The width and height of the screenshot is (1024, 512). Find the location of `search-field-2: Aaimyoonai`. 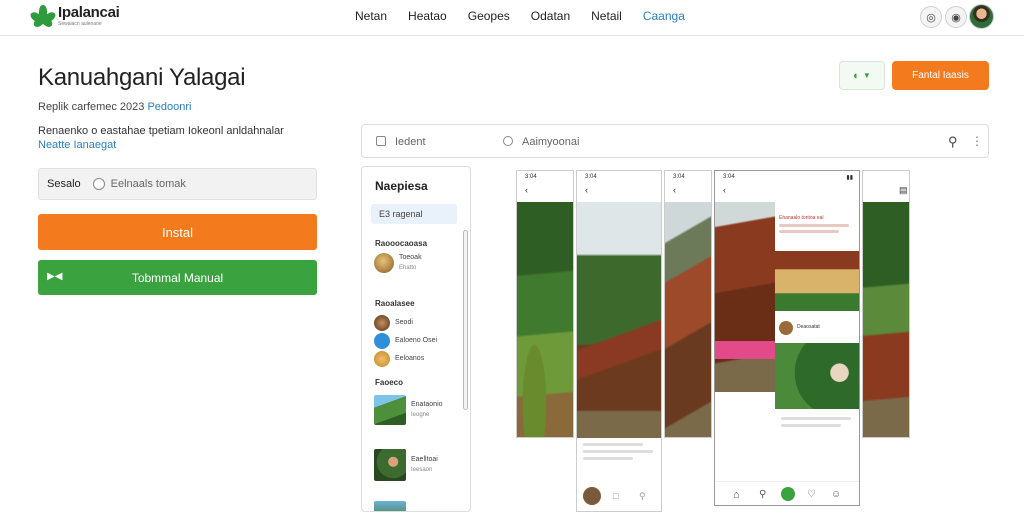

search-field-2: Aaimyoonai is located at coordinates (550, 142).